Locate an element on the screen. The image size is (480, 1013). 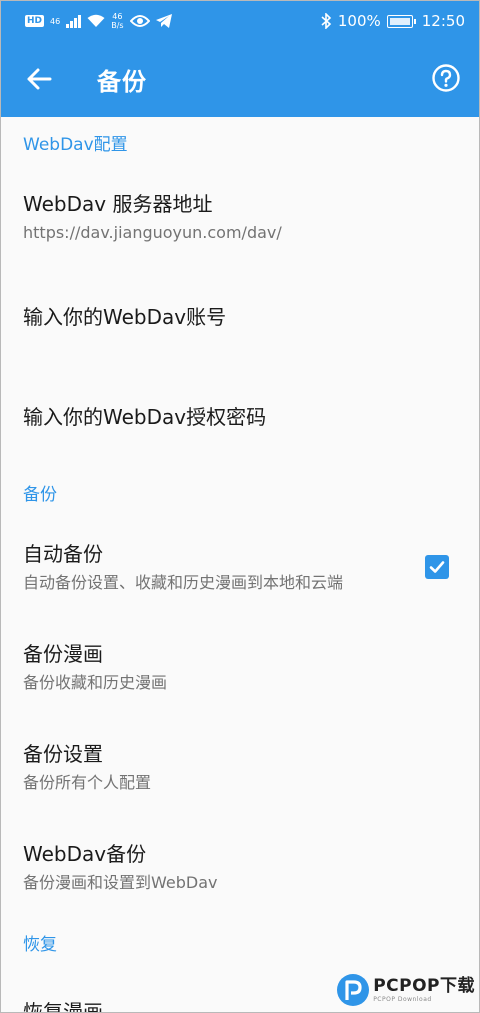
pref-summary: 备份收藏和历史漫画 is located at coordinates (95, 682).